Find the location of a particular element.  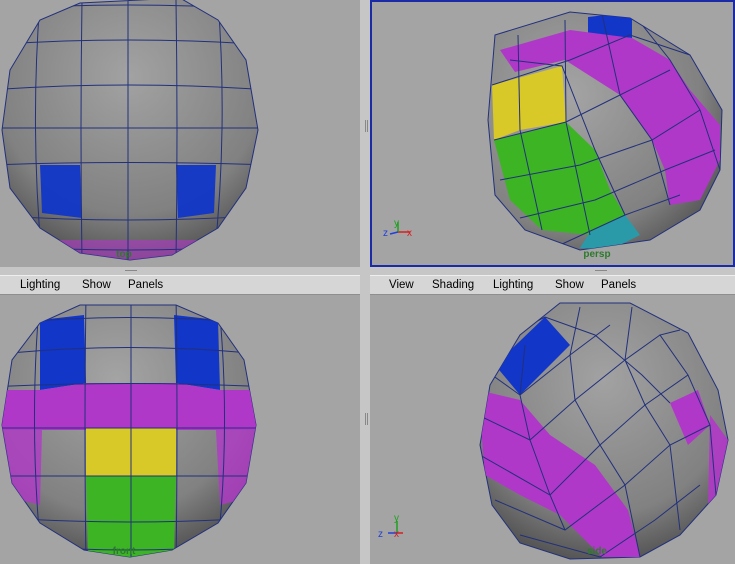

viewport-label: persp is located at coordinates (596, 254).